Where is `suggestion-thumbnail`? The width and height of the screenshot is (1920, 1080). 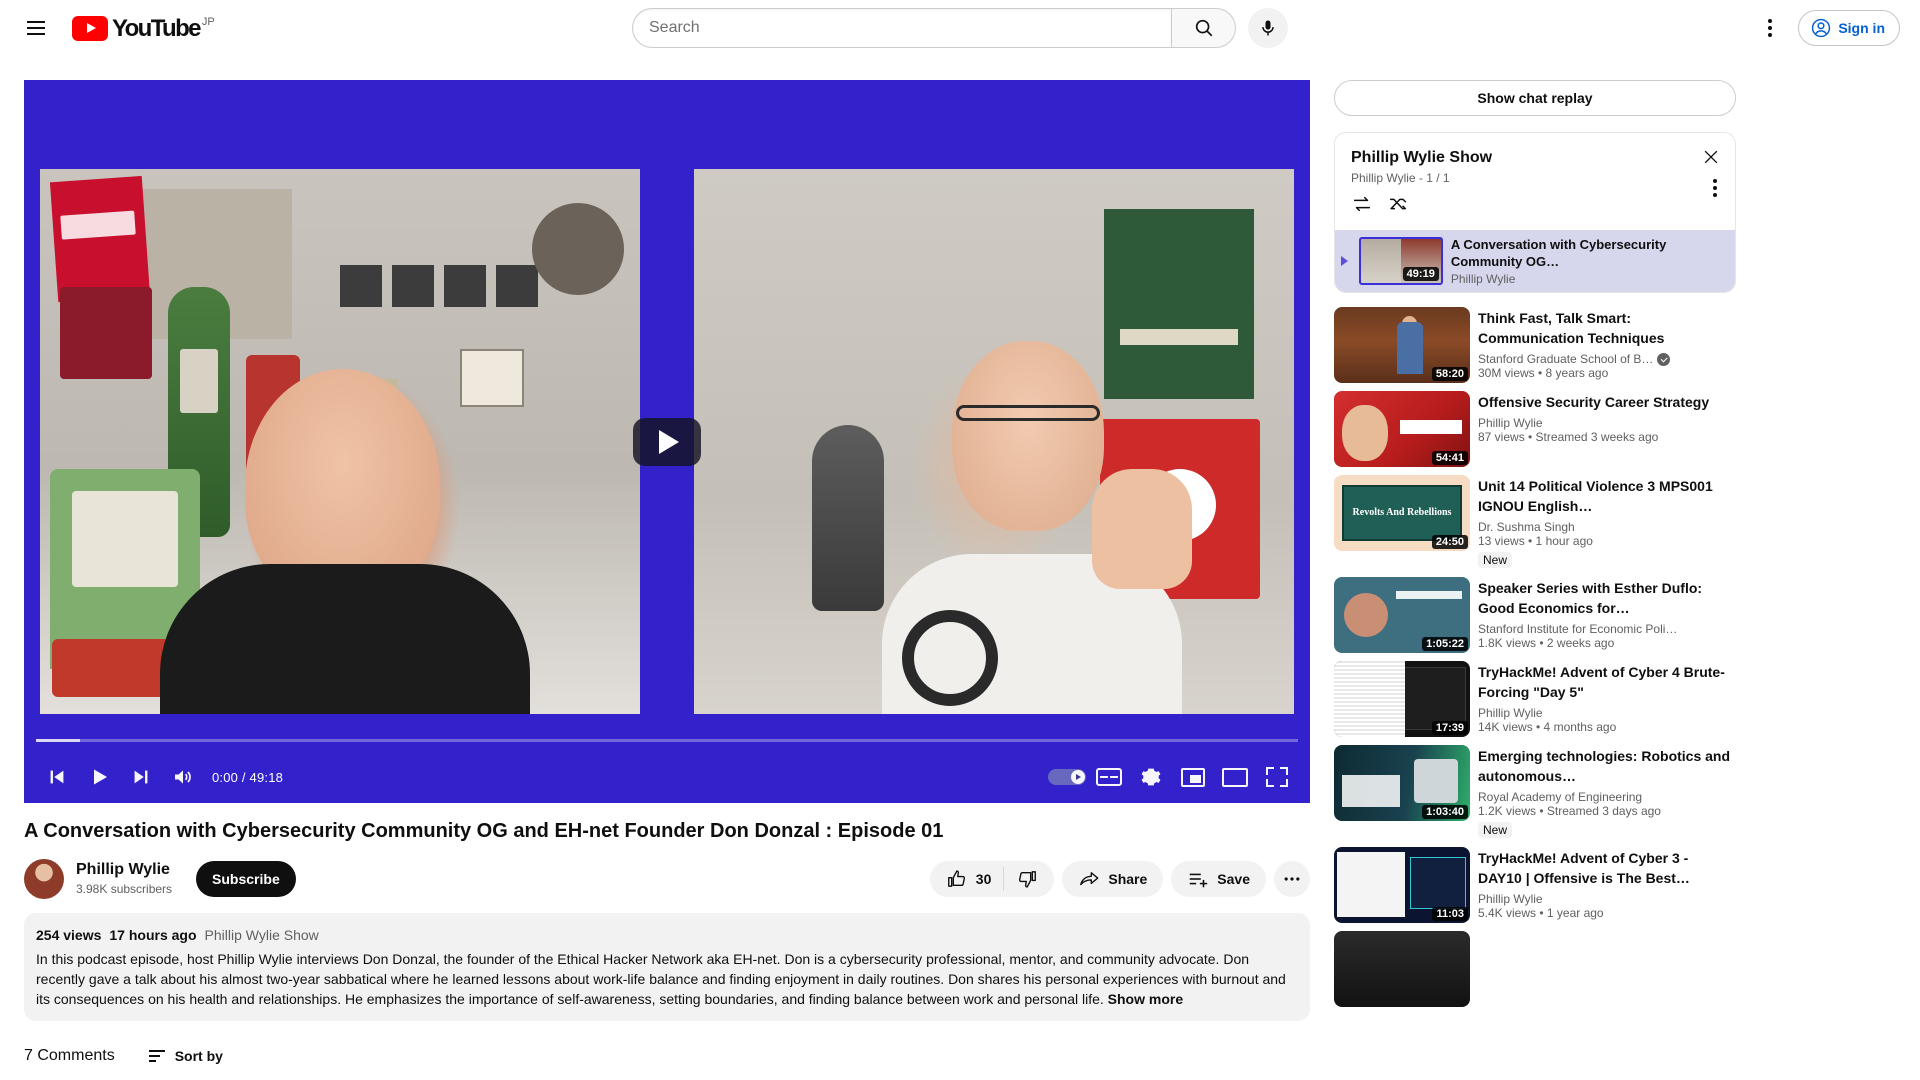
suggestion-thumbnail is located at coordinates (1402, 969).